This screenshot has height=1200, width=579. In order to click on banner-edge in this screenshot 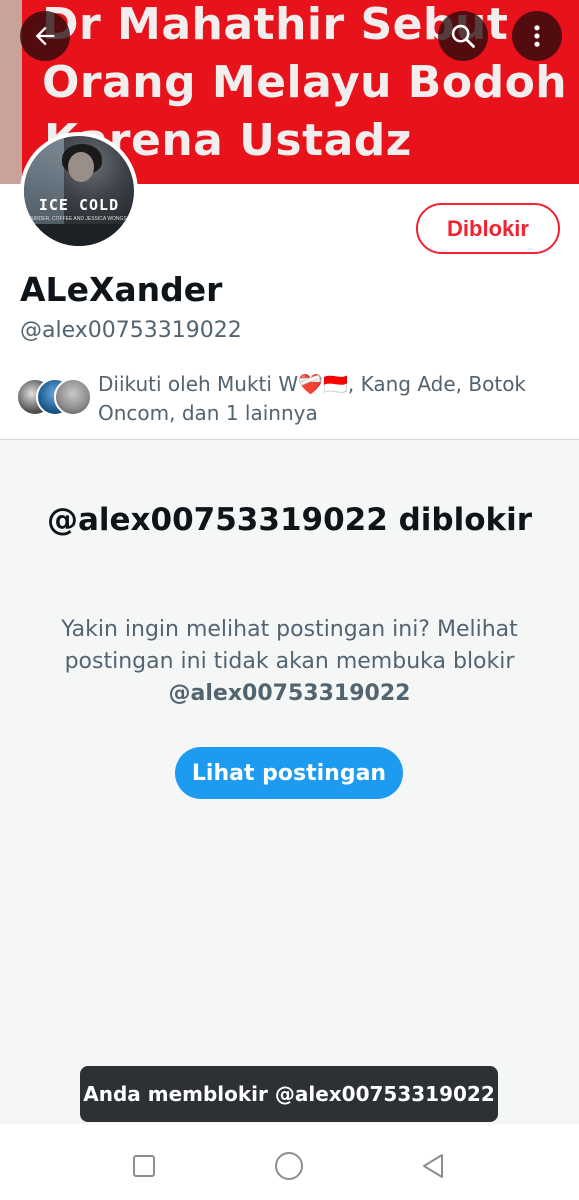, I will do `click(11, 92)`.